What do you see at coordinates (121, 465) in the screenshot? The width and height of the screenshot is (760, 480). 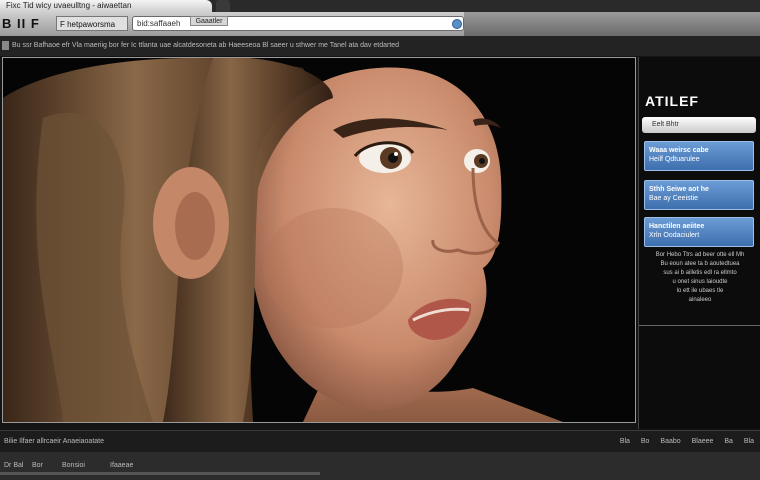 I see `bottom-item: Ifaaeae` at bounding box center [121, 465].